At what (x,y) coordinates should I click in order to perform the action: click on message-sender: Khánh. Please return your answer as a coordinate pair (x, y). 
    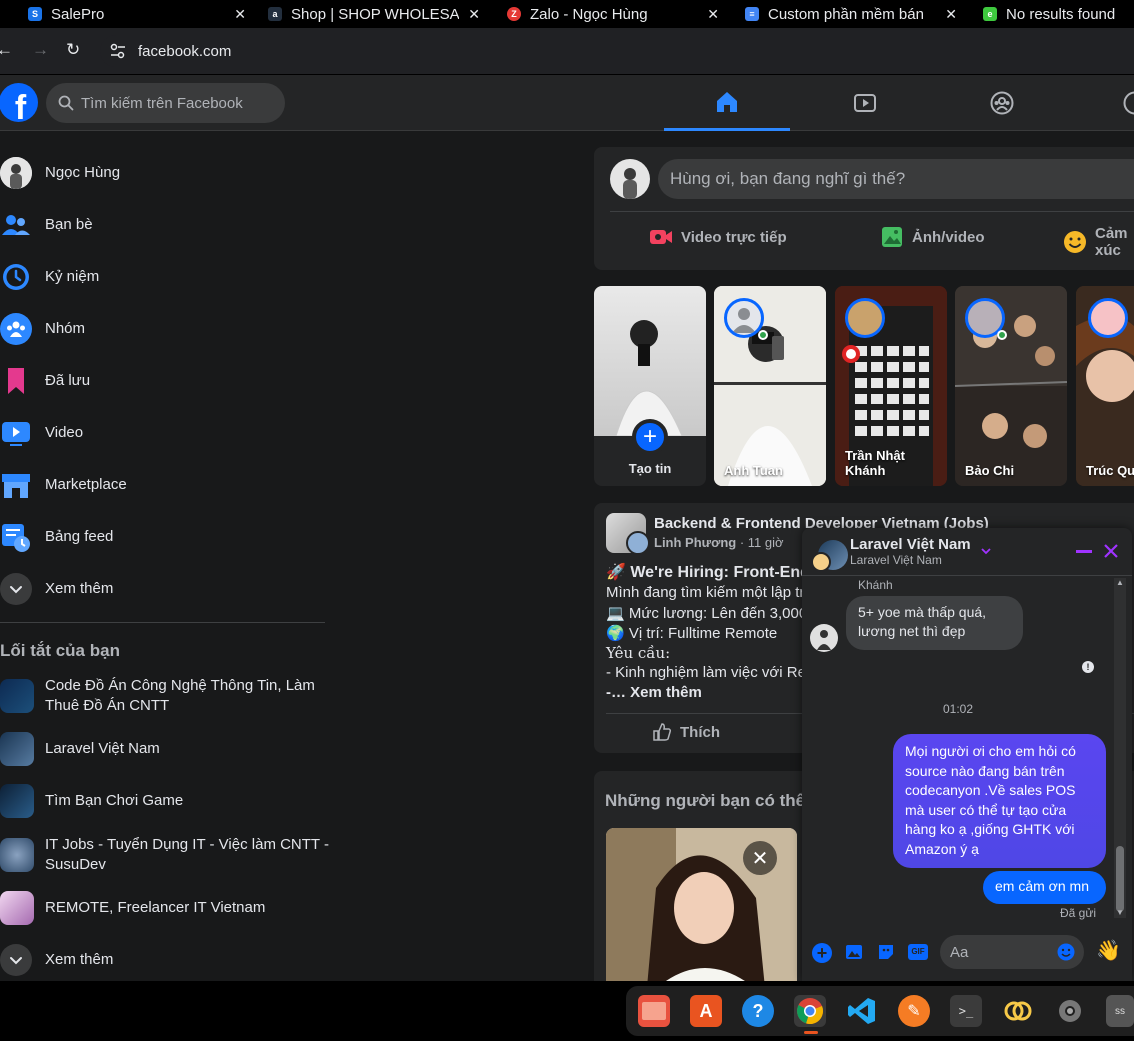
    Looking at the image, I should click on (875, 585).